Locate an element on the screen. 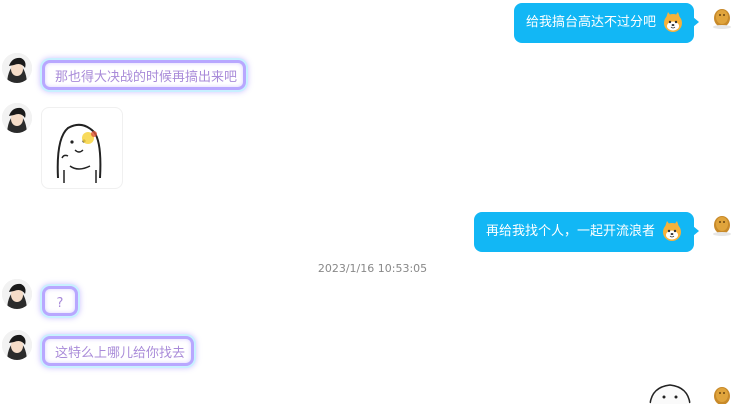 This screenshot has width=745, height=404. message-text: 给我搞台高达不过分吧 is located at coordinates (591, 22).